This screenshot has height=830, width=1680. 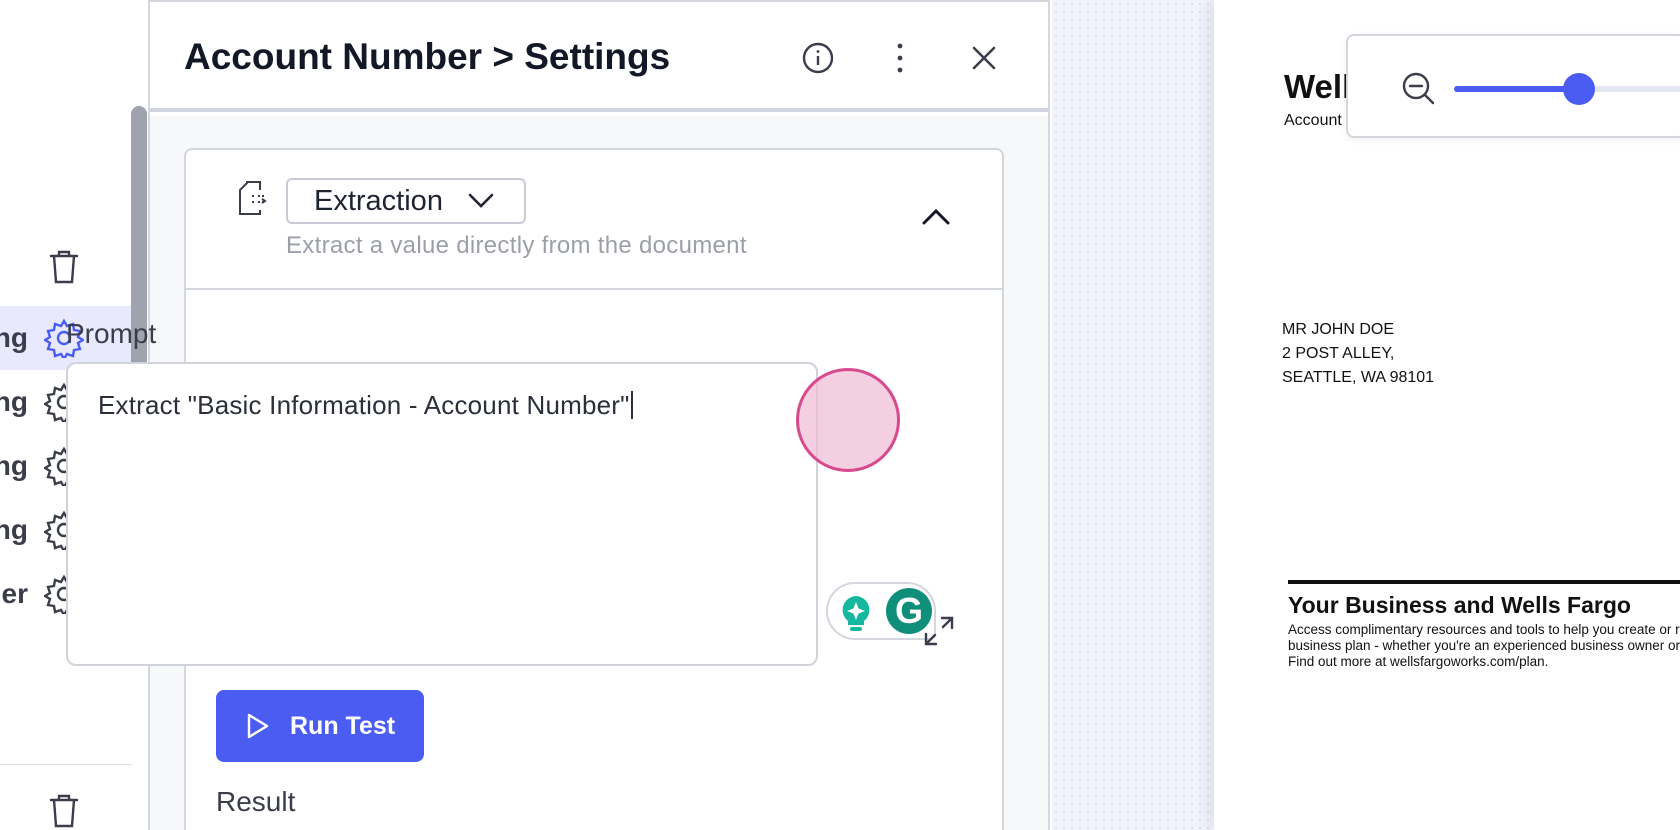 What do you see at coordinates (1313, 120) in the screenshot?
I see `document-subtitle: Account` at bounding box center [1313, 120].